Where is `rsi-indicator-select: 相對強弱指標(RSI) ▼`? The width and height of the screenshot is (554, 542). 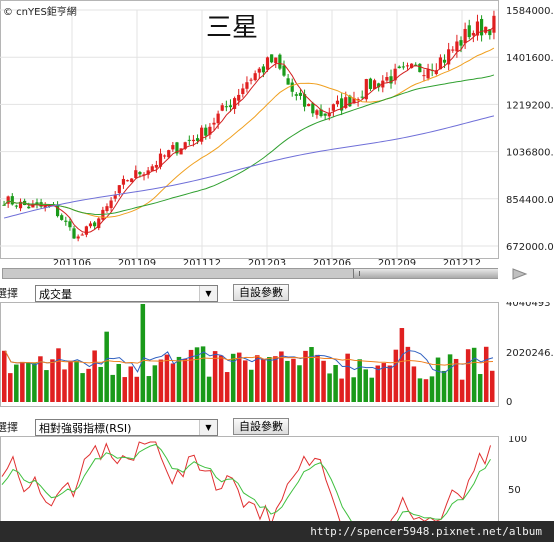
rsi-indicator-select: 相對強弱指標(RSI) ▼ is located at coordinates (126, 427).